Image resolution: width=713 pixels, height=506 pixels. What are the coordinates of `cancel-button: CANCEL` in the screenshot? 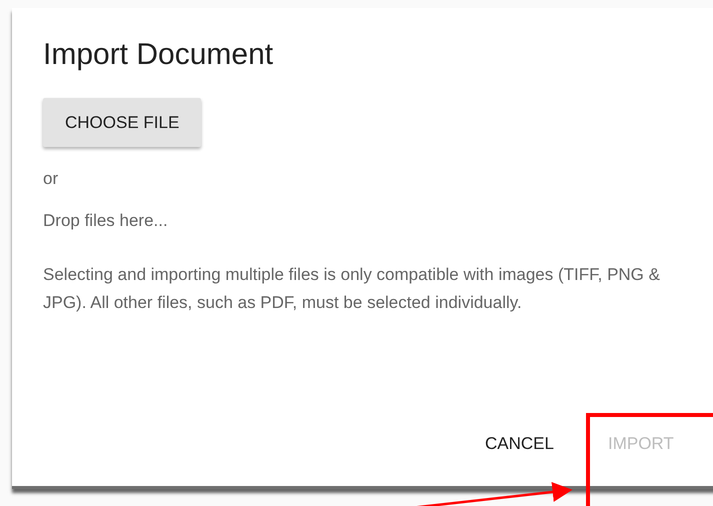 It's located at (519, 444).